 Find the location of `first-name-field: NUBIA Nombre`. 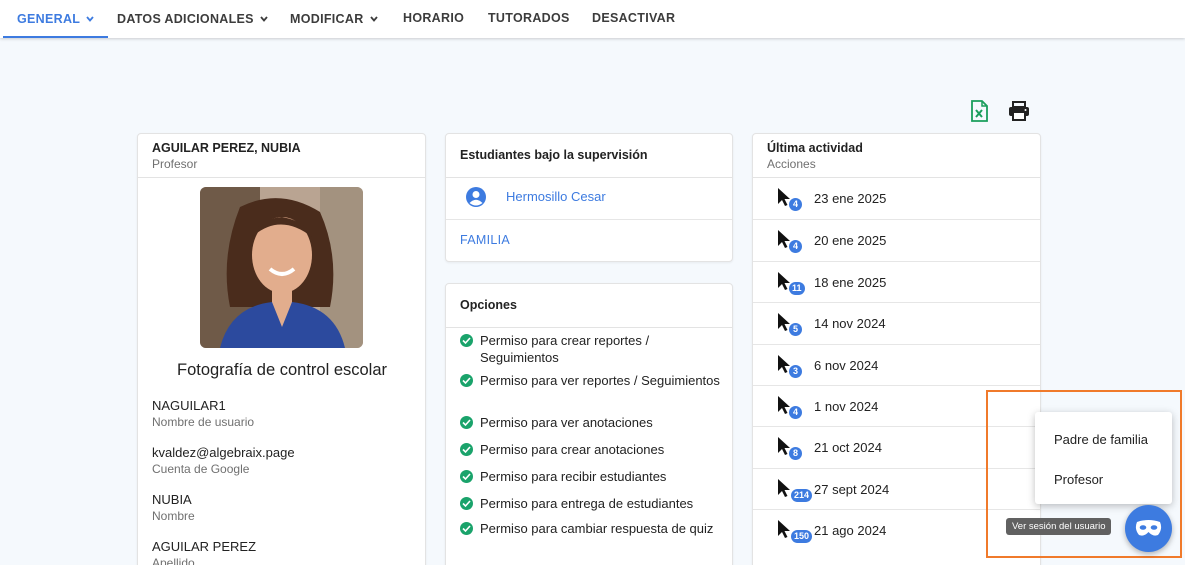

first-name-field: NUBIA Nombre is located at coordinates (173, 507).